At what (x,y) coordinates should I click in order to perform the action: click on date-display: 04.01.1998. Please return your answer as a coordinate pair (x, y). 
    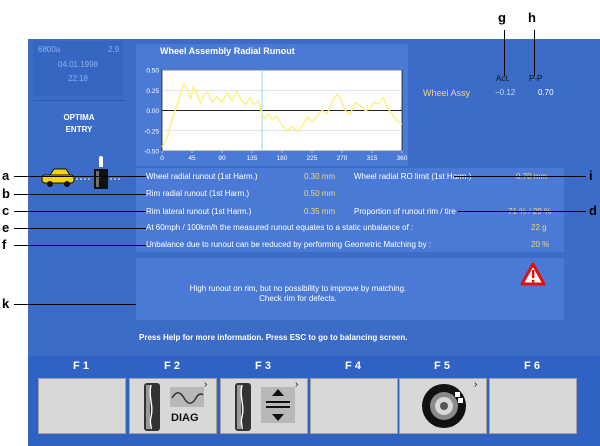
    Looking at the image, I should click on (78, 64).